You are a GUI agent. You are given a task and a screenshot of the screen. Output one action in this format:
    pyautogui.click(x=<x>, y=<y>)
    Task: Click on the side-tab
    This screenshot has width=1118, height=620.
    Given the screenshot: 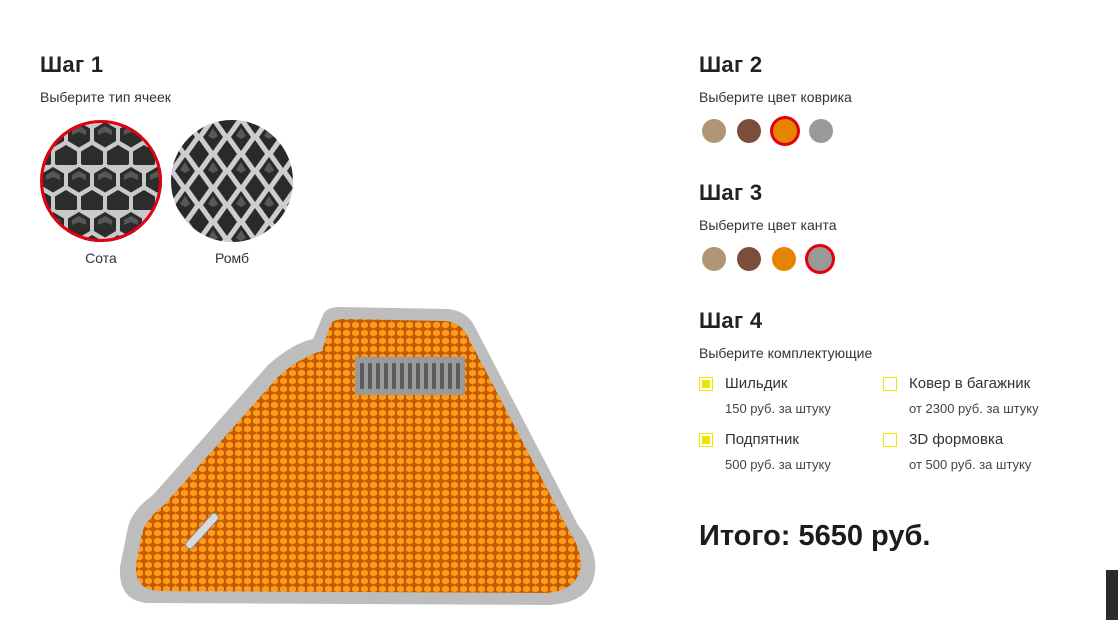 What is the action you would take?
    pyautogui.click(x=1112, y=595)
    